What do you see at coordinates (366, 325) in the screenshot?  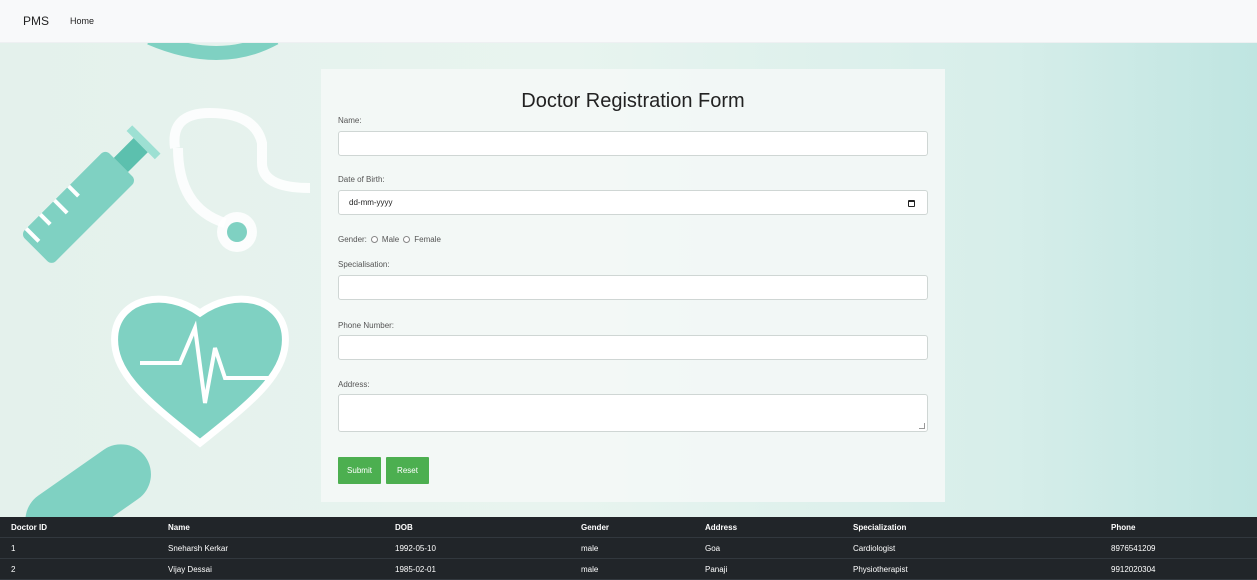 I see `phone-label: Phone Number:` at bounding box center [366, 325].